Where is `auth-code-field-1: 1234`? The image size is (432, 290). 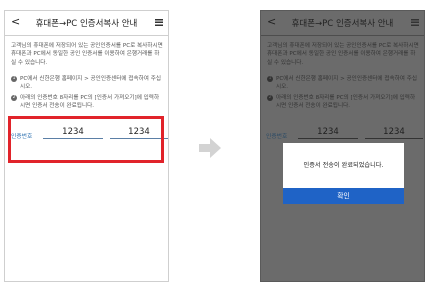 auth-code-field-1: 1234 is located at coordinates (328, 133).